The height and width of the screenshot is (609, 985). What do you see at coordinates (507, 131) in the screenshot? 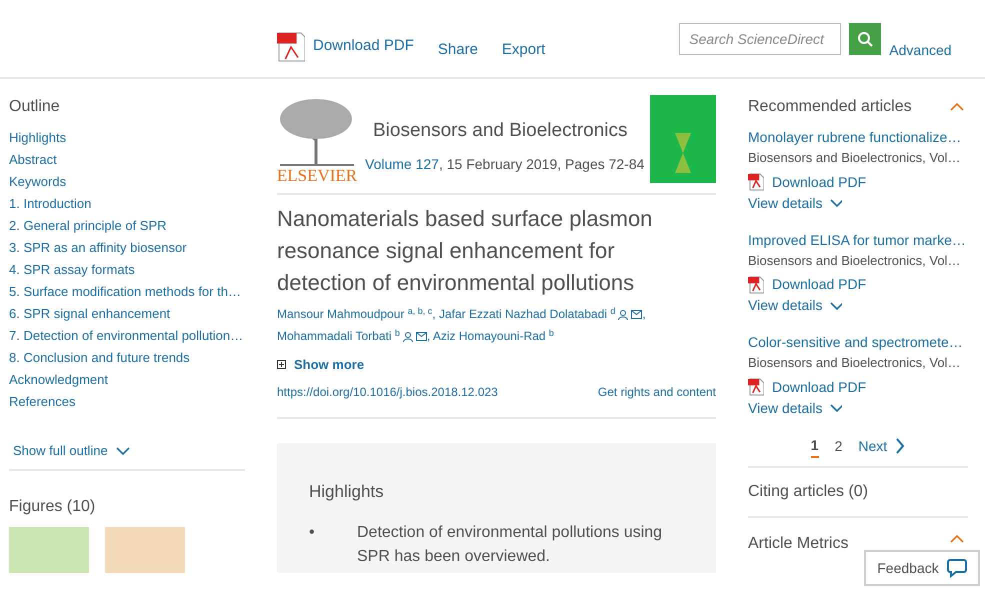
I see `journal-name: Biosensors and Bioelectronics` at bounding box center [507, 131].